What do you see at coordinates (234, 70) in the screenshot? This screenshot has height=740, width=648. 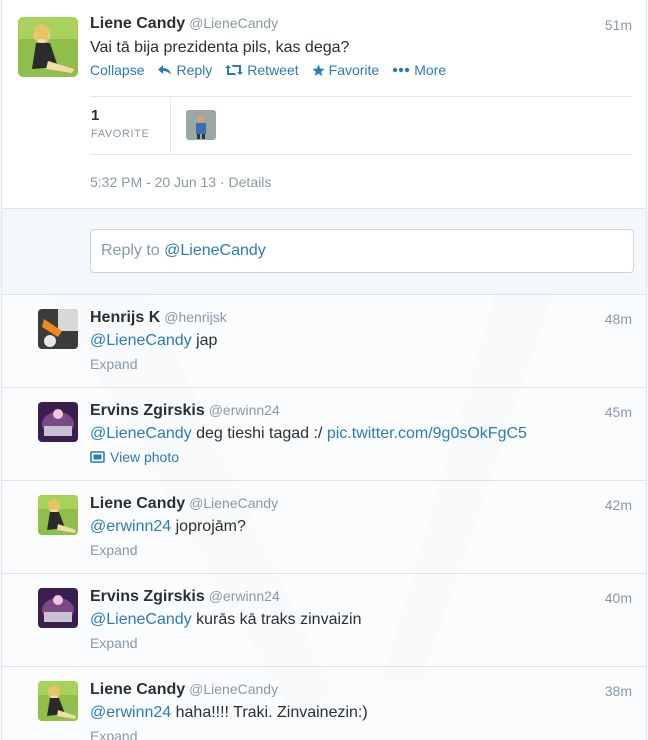 I see `retweet-icon` at bounding box center [234, 70].